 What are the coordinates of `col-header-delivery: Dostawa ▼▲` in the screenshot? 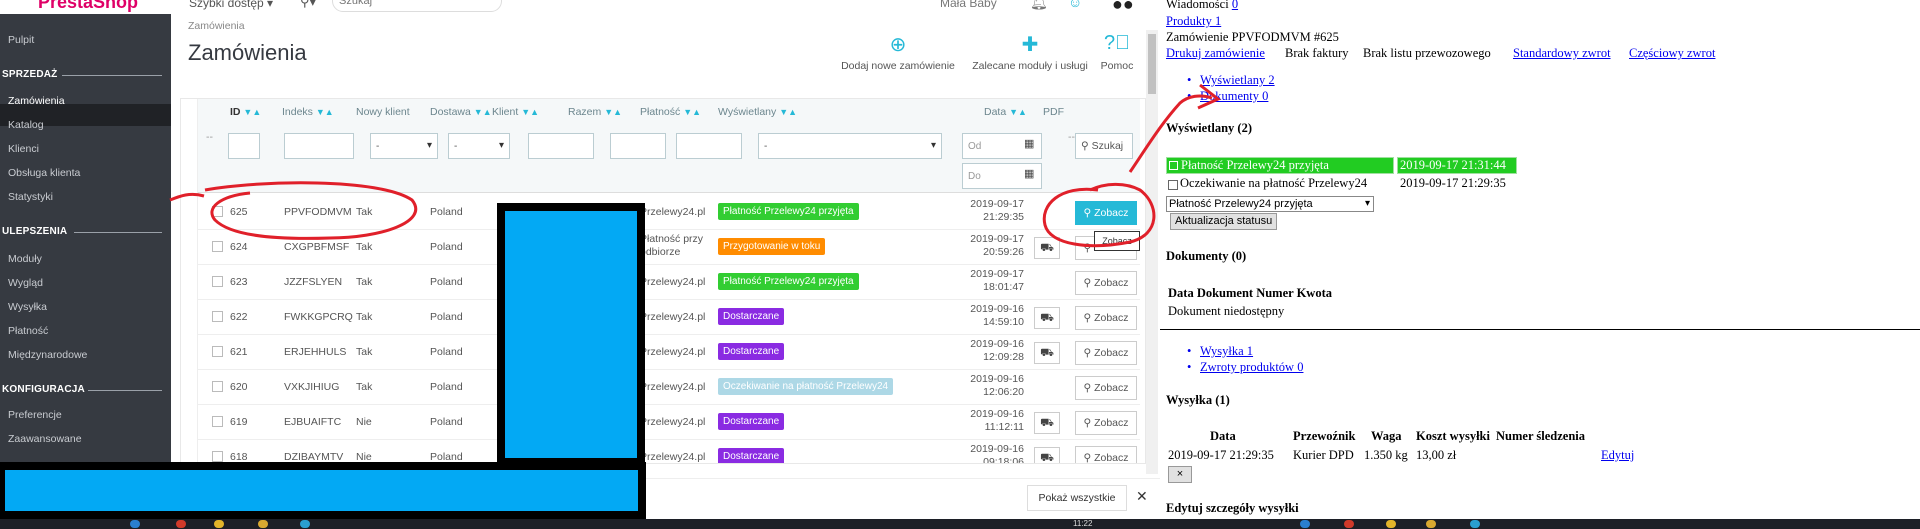 It's located at (461, 112).